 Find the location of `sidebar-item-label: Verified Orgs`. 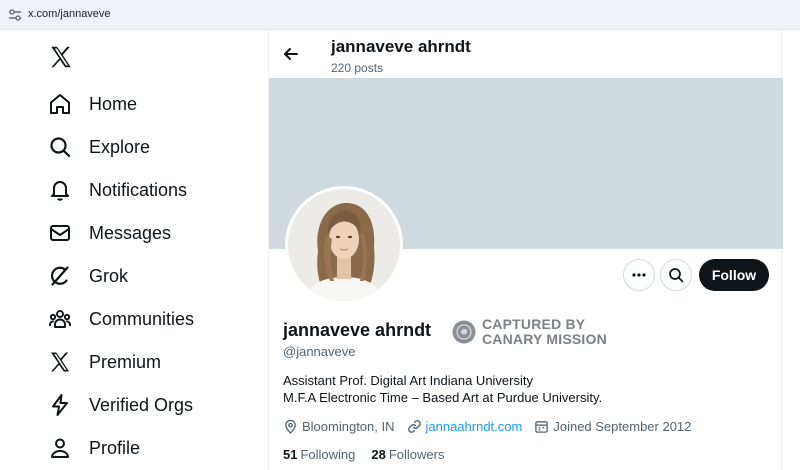

sidebar-item-label: Verified Orgs is located at coordinates (141, 404).